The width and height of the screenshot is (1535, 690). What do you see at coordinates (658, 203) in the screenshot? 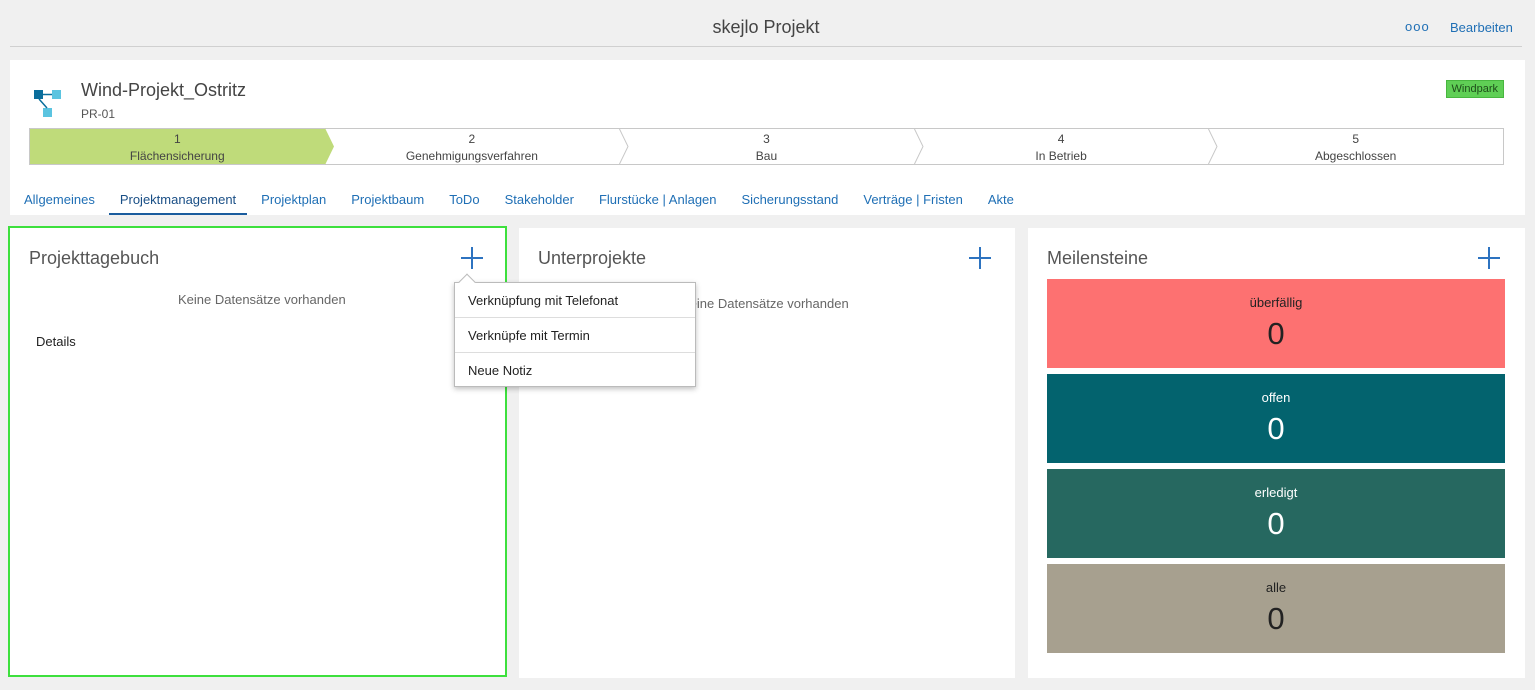
I see `tab-flurstuecke-anlagen: Flurstücke | Anlagen` at bounding box center [658, 203].